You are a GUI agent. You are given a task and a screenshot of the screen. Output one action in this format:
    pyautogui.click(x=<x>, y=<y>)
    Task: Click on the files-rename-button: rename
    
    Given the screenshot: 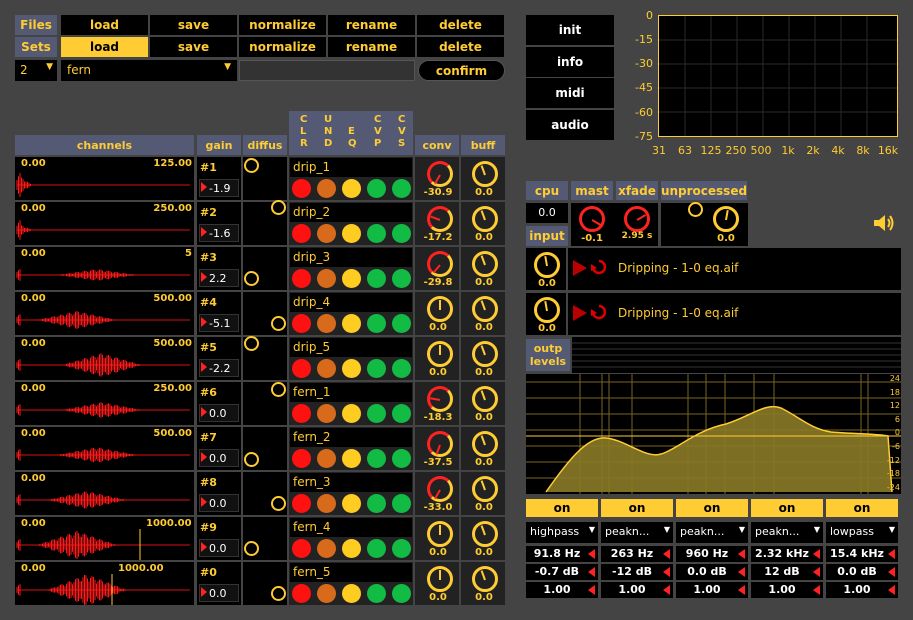 What is the action you would take?
    pyautogui.click(x=371, y=25)
    